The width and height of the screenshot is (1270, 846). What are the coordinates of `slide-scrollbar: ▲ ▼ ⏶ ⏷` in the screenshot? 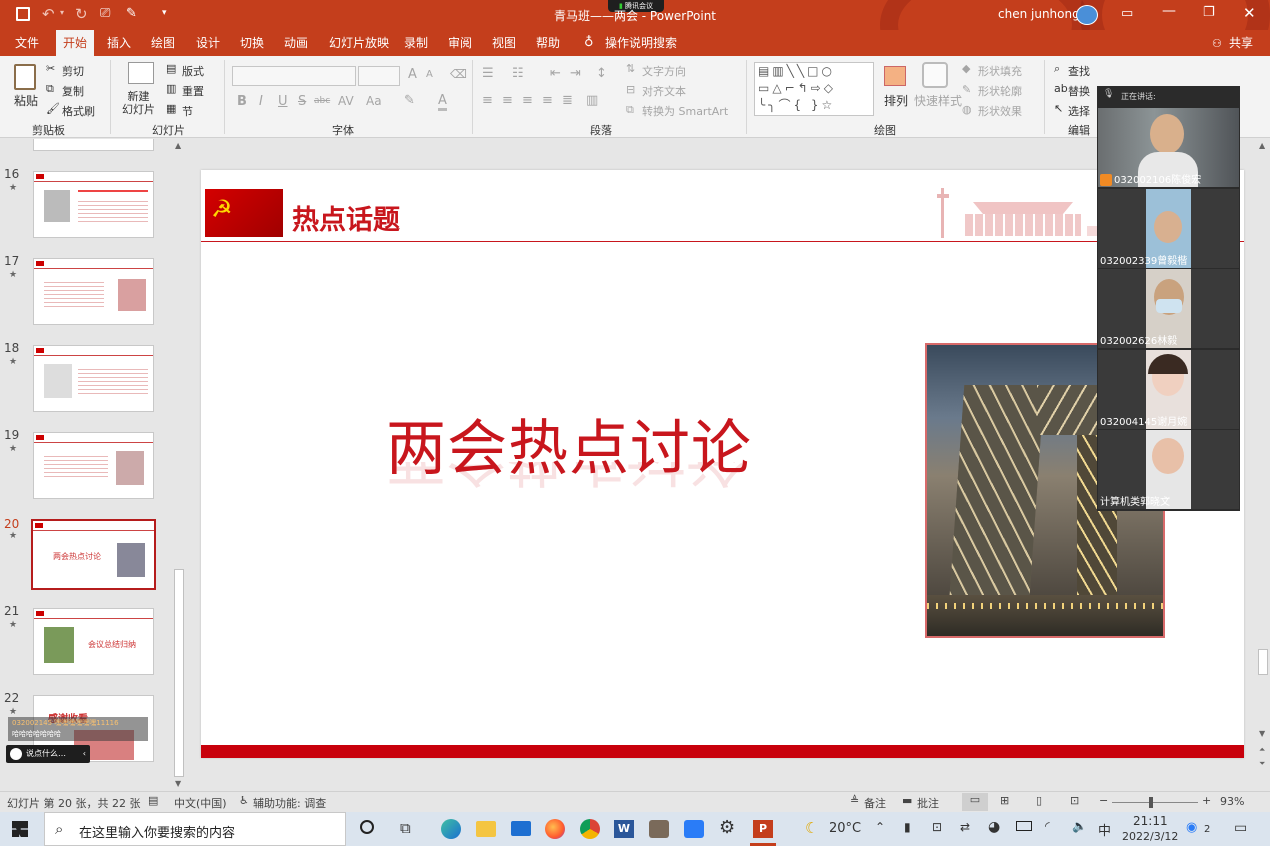 It's located at (1263, 465).